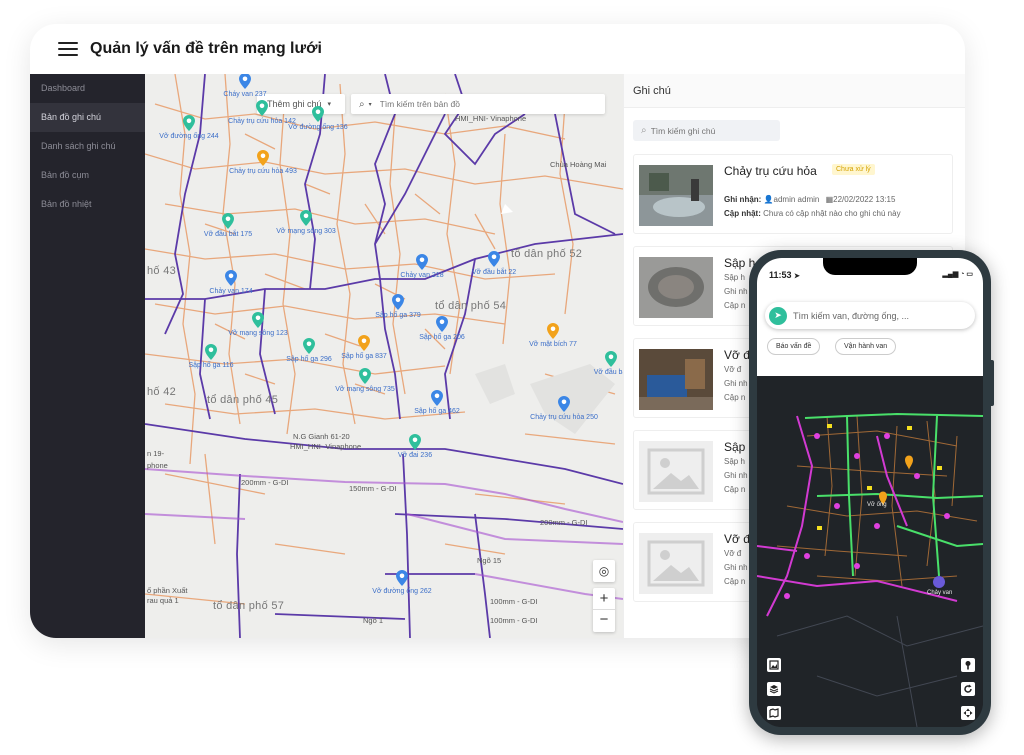  I want to click on note-line: Sập h, so click(734, 461).